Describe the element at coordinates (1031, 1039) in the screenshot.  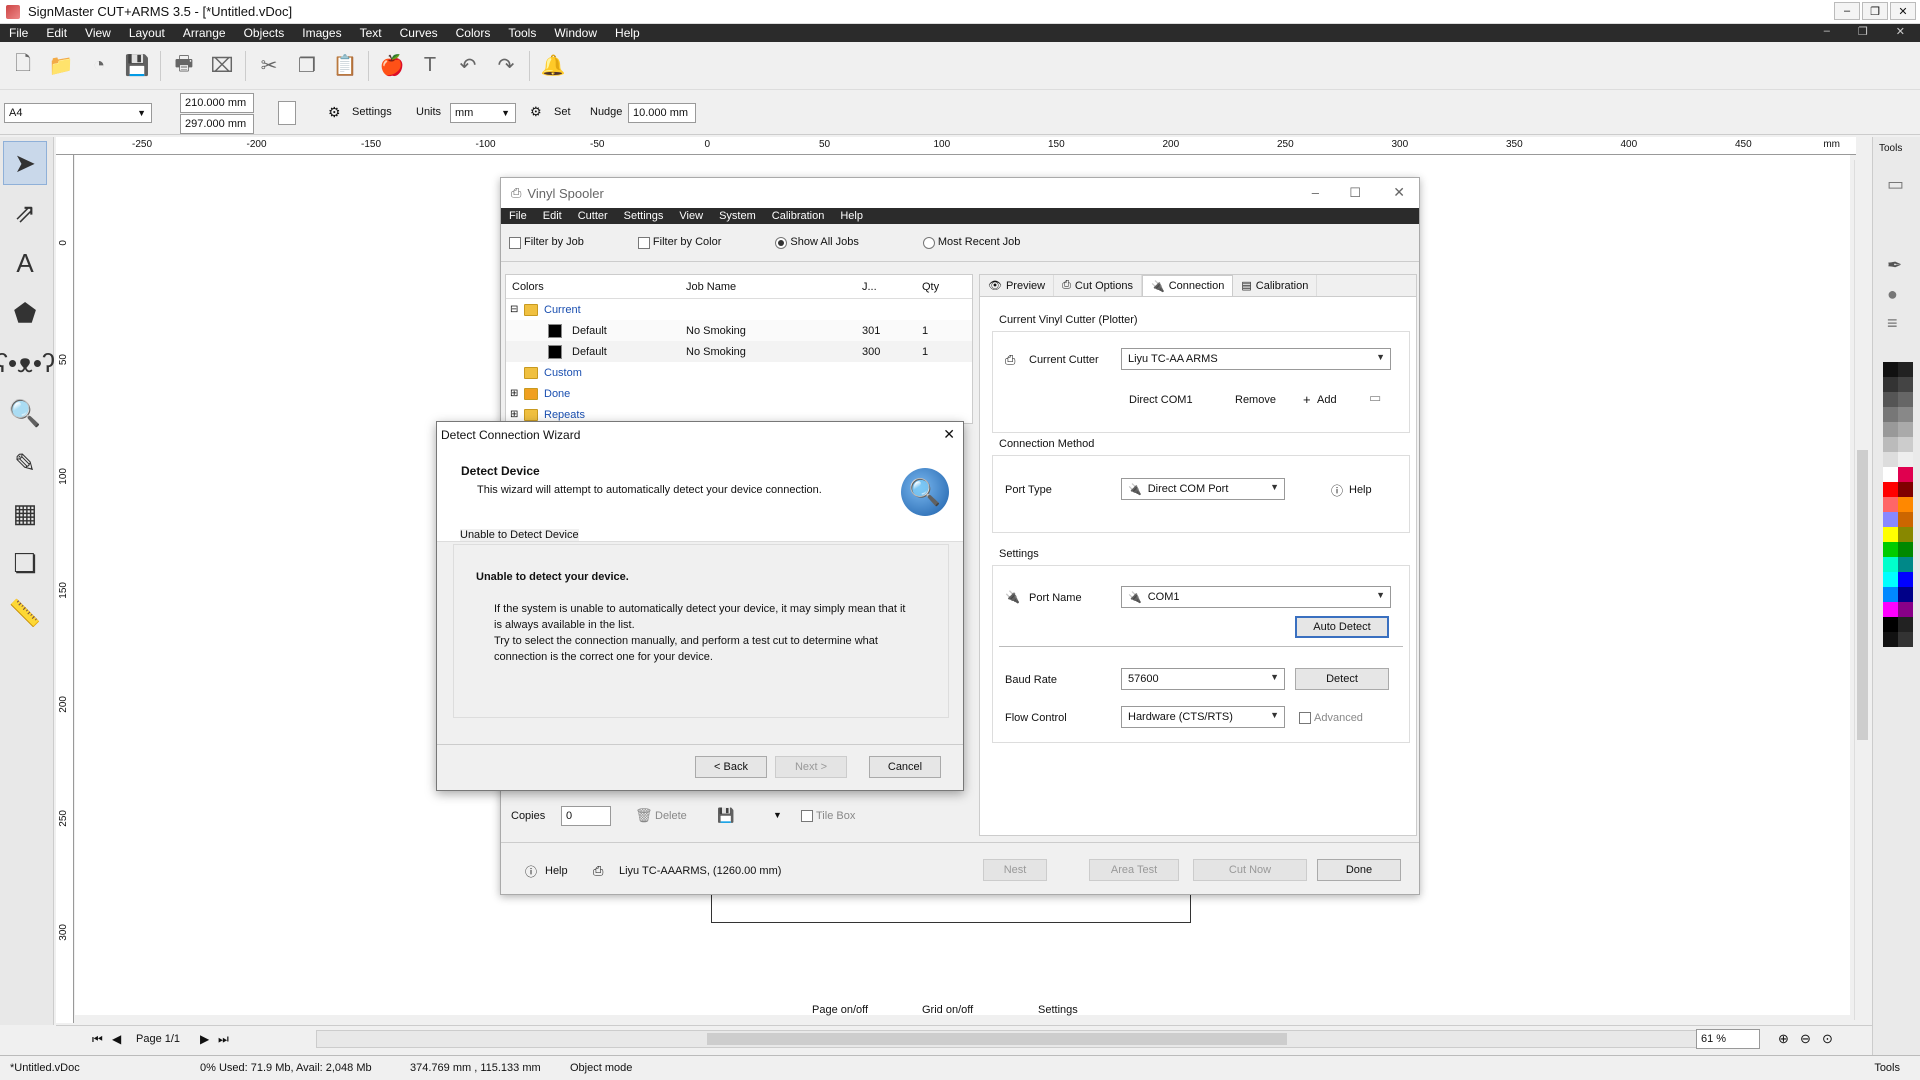
I see `horizontal-scrollbar` at that location.